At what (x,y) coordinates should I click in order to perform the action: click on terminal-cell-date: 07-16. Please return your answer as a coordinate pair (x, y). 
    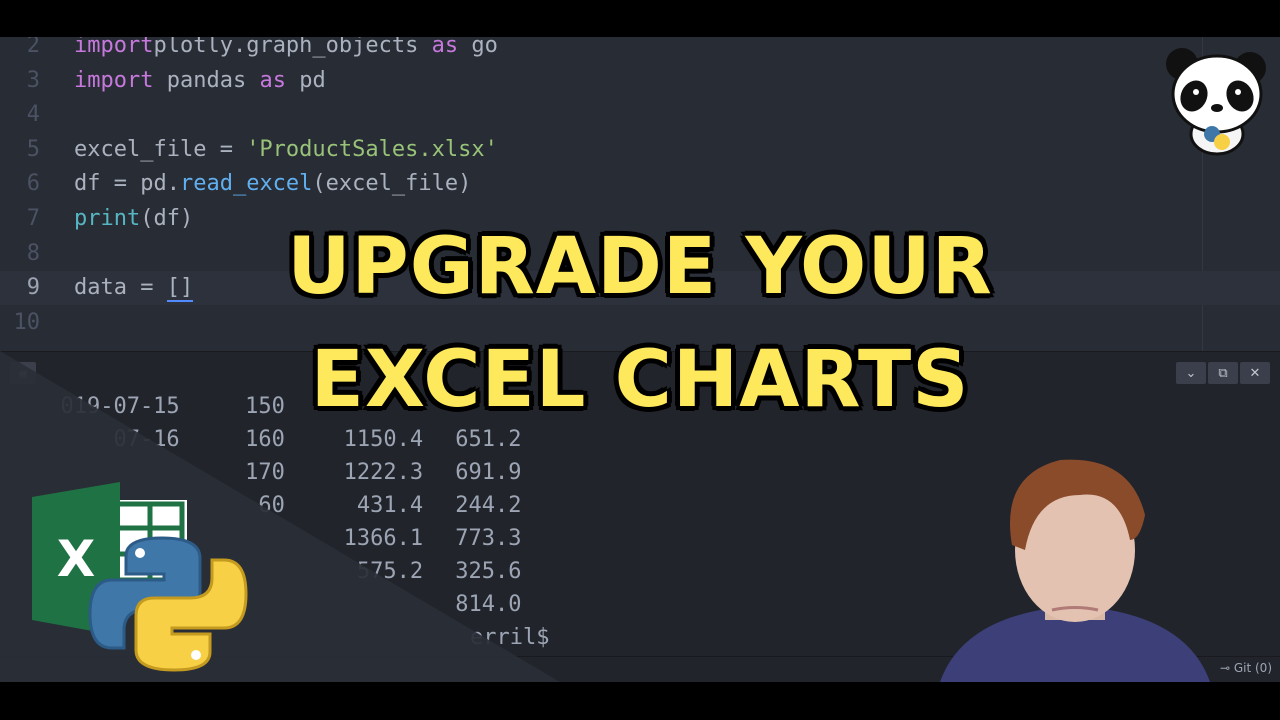
    Looking at the image, I should click on (146, 439).